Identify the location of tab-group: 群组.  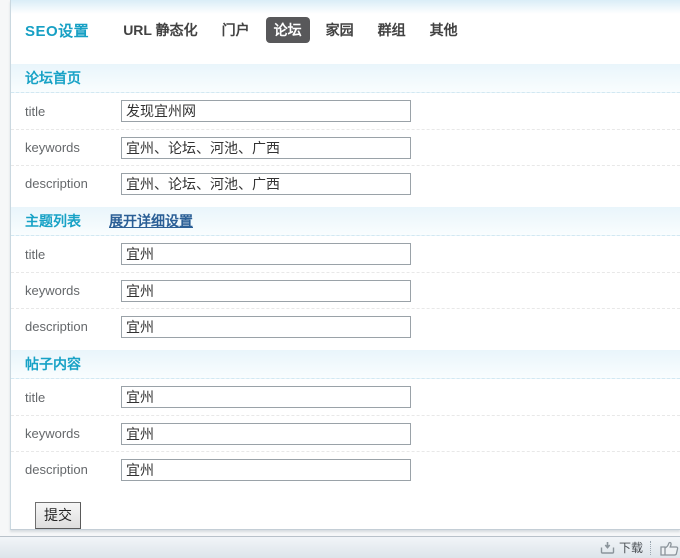
(392, 30).